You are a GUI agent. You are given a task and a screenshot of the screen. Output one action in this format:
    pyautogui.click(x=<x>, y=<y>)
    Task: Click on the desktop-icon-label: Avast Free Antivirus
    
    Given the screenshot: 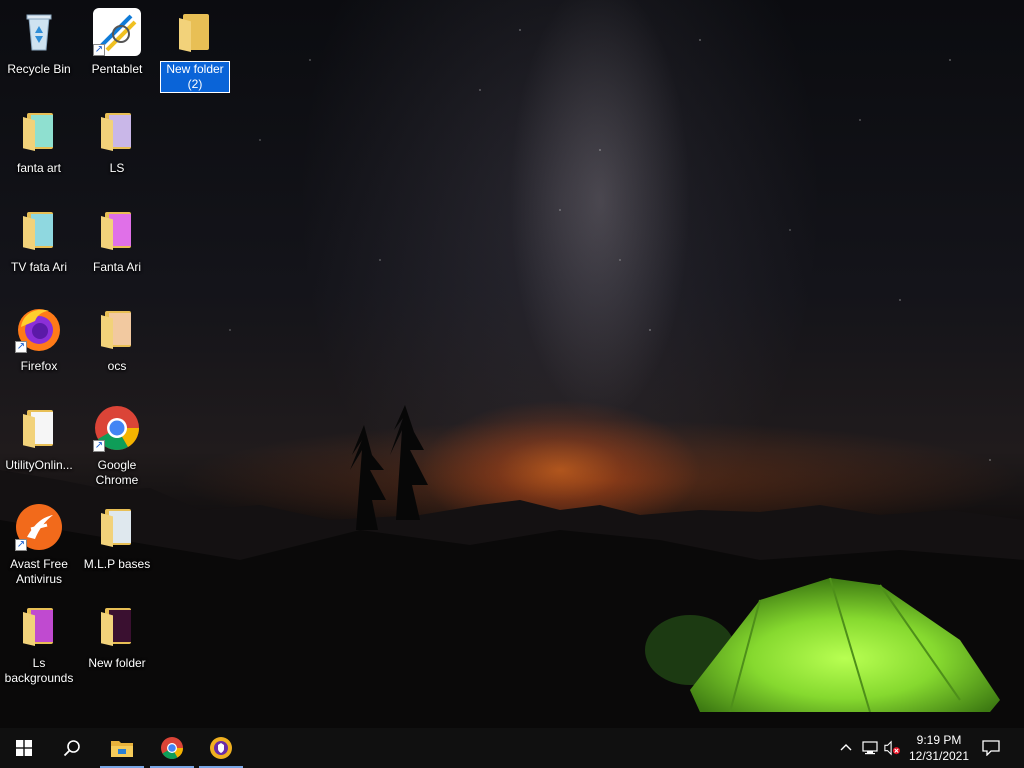 What is the action you would take?
    pyautogui.click(x=39, y=571)
    